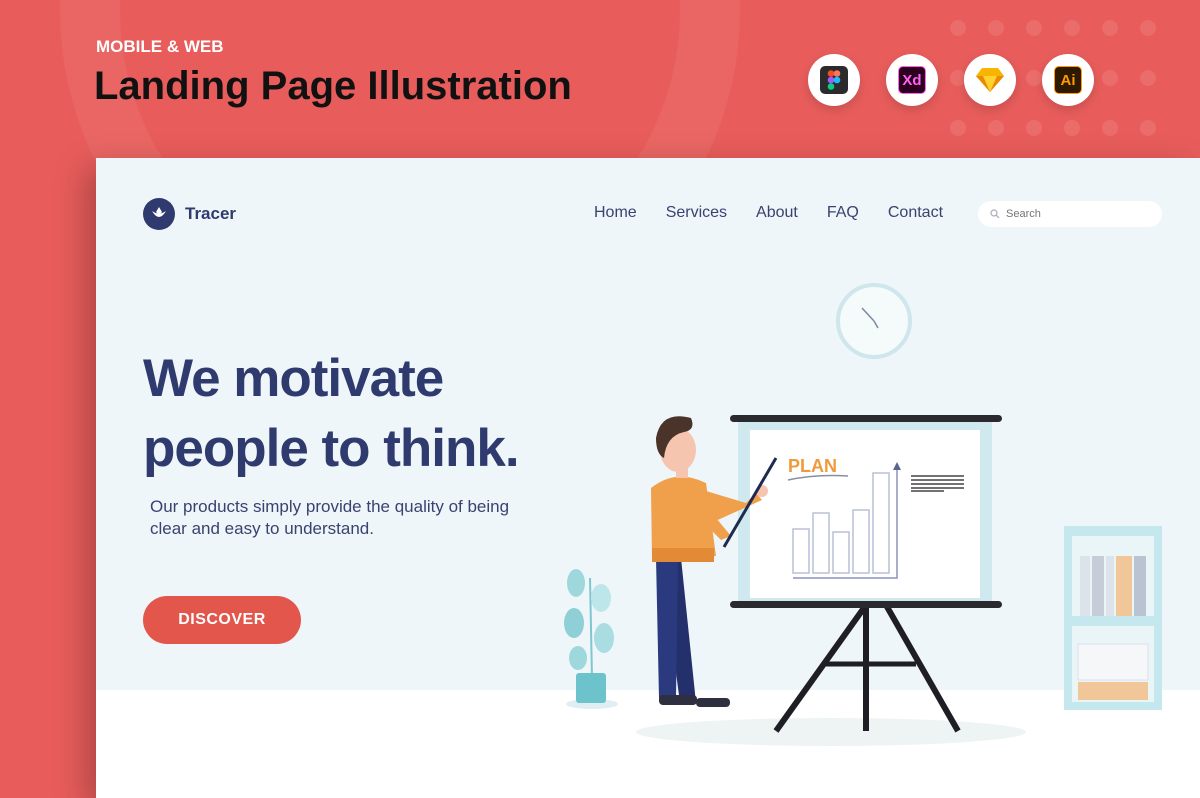 The width and height of the screenshot is (1200, 798). Describe the element at coordinates (834, 80) in the screenshot. I see `figma-icon` at that location.